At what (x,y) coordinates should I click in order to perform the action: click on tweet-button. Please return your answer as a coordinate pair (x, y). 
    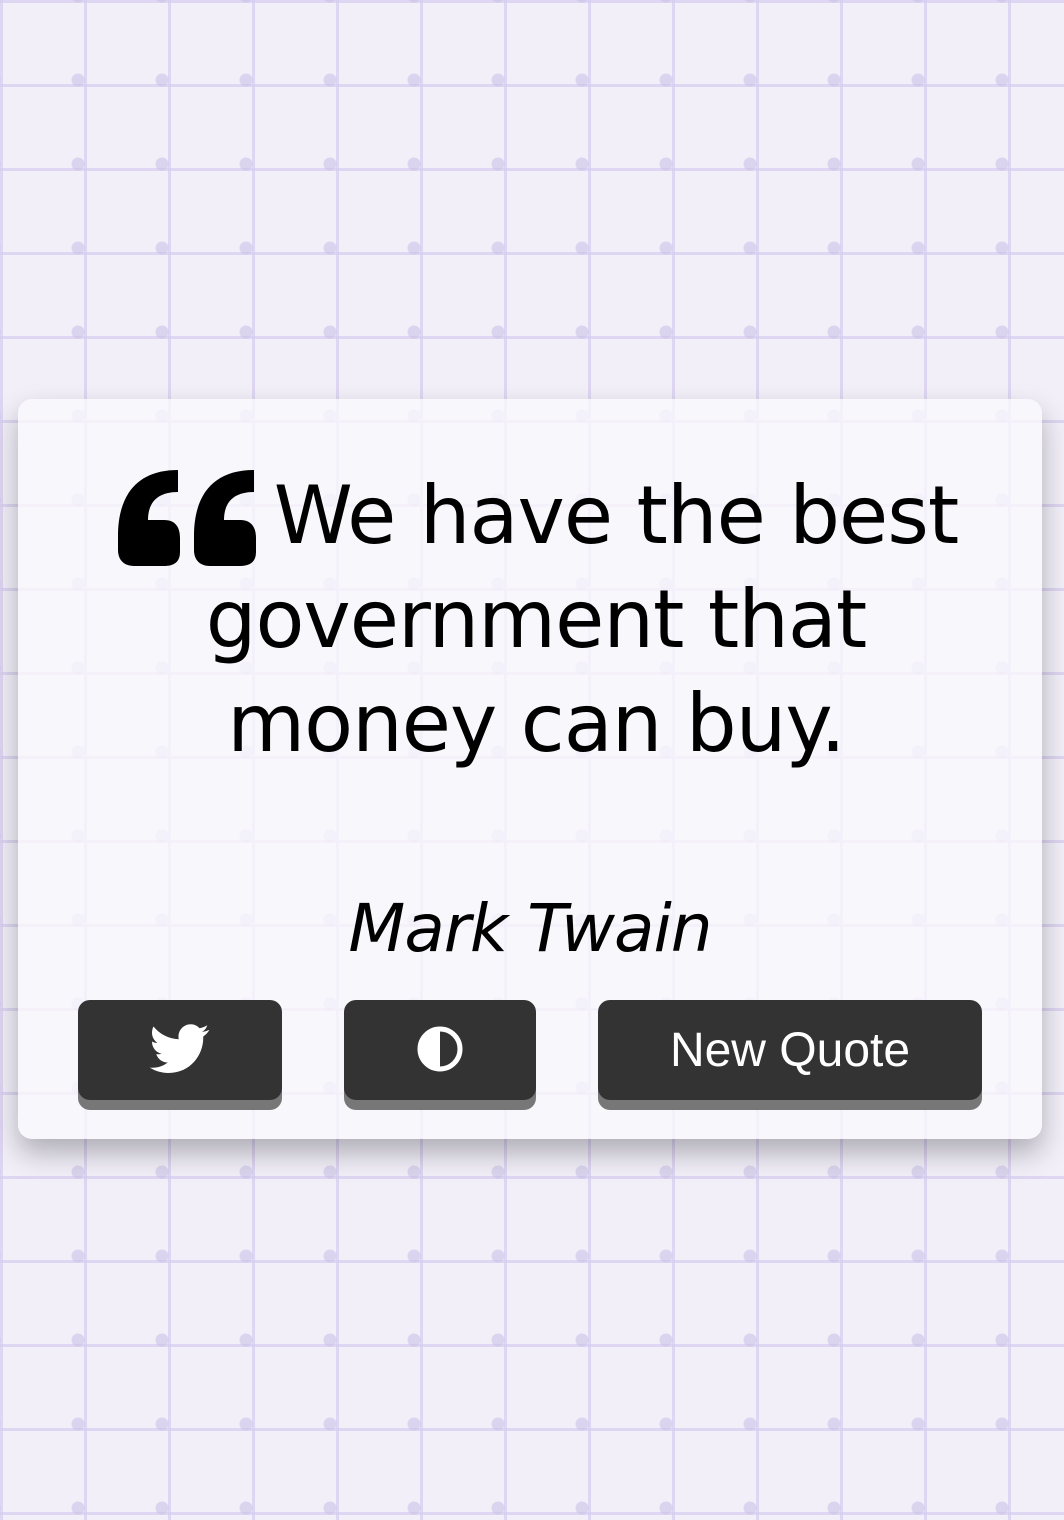
    Looking at the image, I should click on (180, 1050).